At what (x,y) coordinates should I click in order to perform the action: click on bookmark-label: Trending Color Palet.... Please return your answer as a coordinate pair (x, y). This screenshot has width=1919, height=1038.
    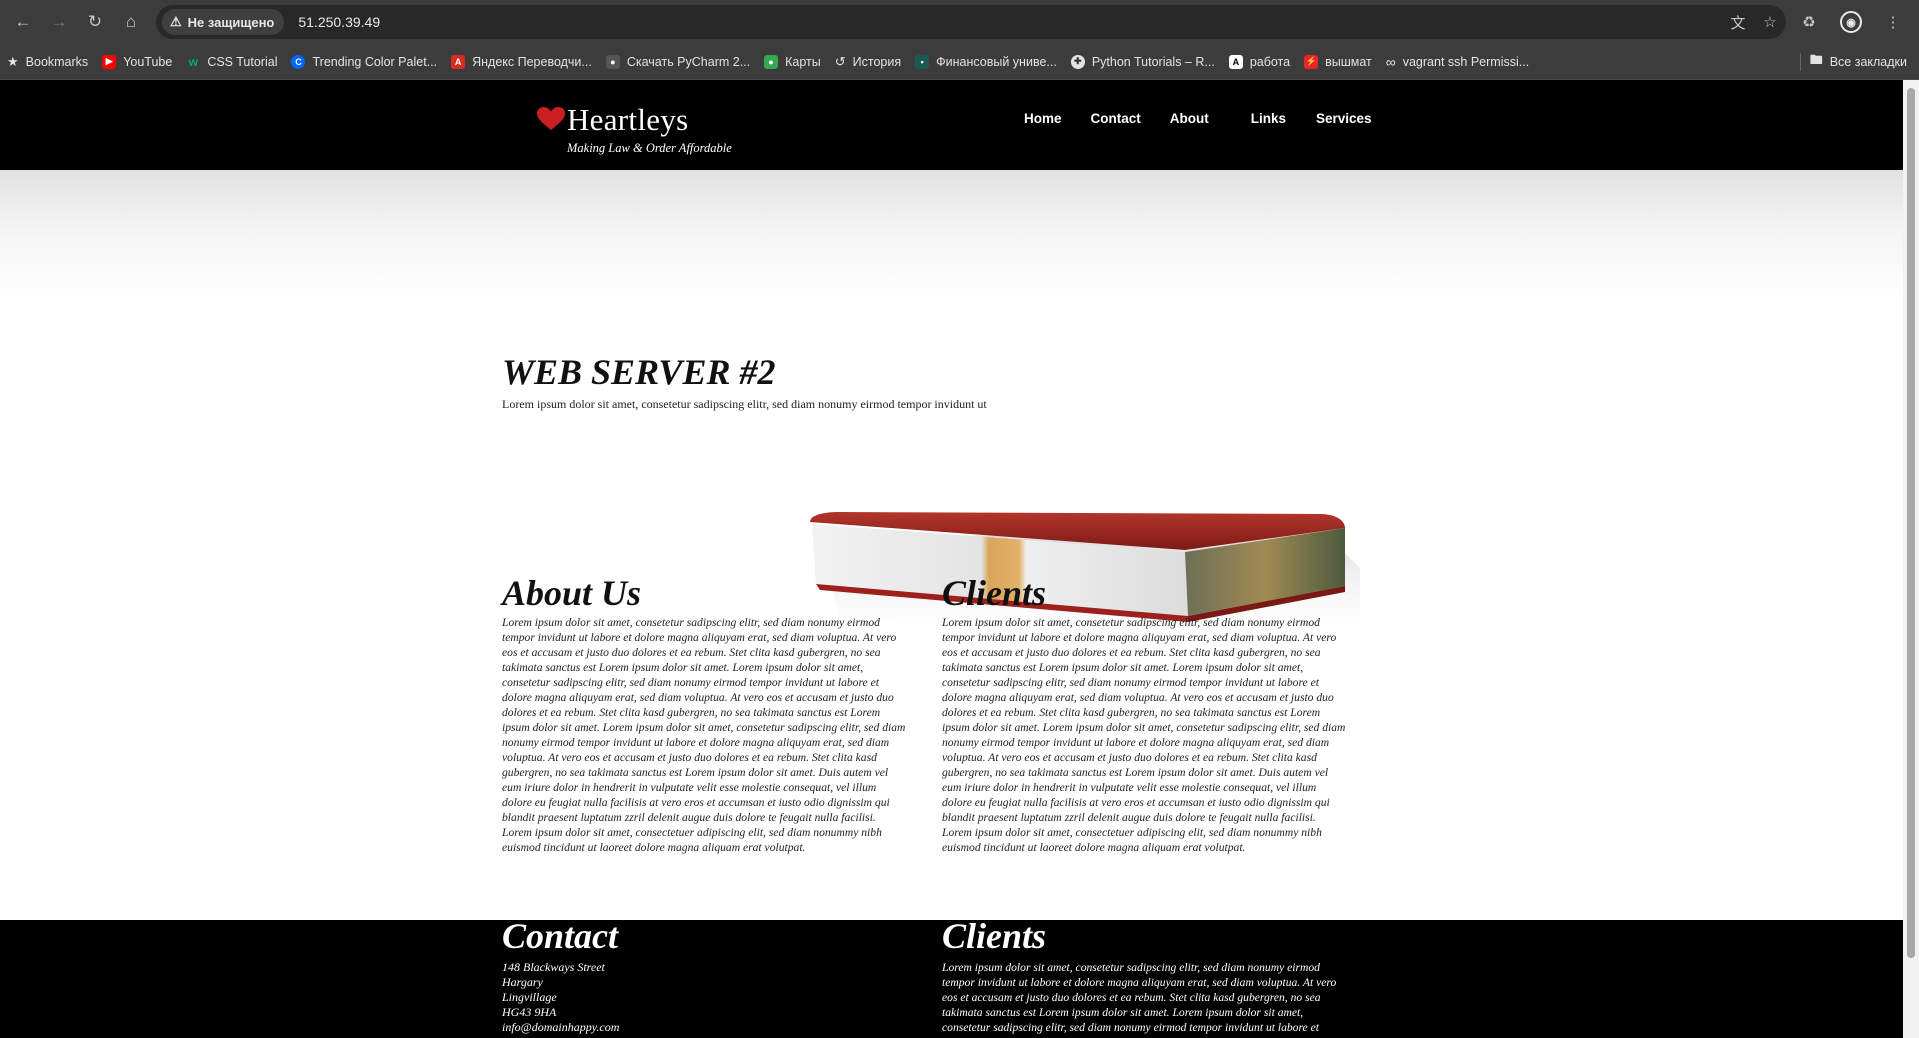
    Looking at the image, I should click on (375, 61).